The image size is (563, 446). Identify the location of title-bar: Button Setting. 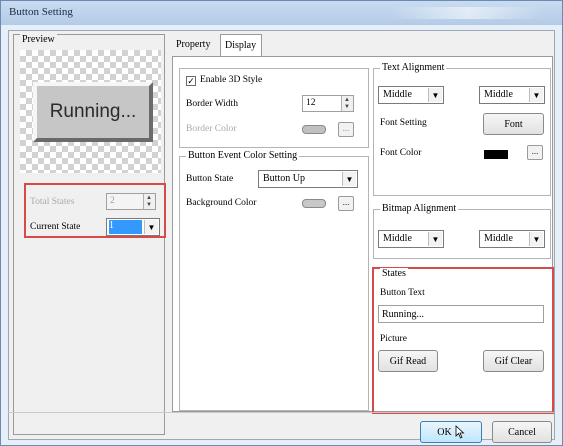
(281, 13).